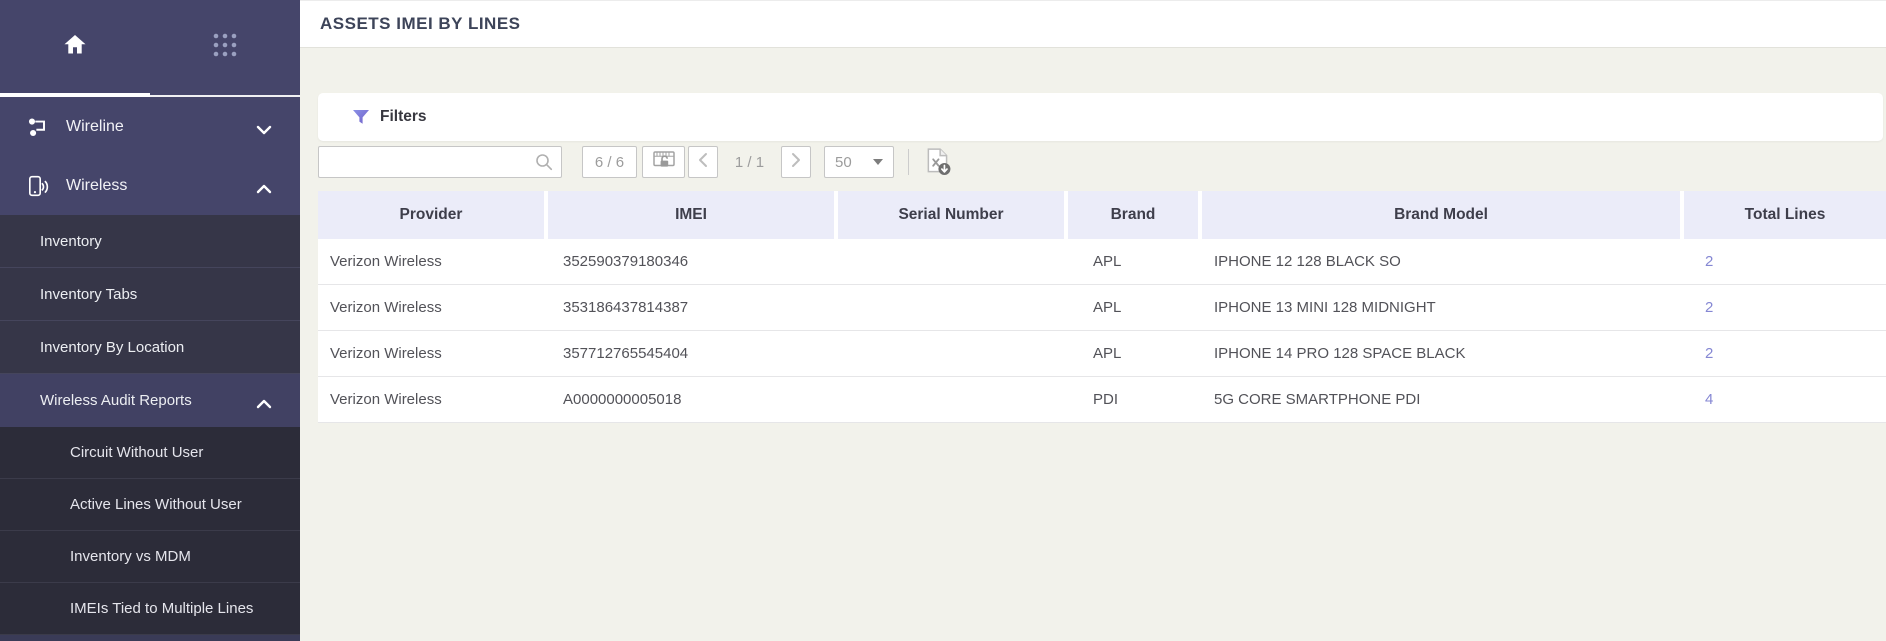 The image size is (1886, 641). I want to click on sidebar-item-label: Active Lines Without User, so click(156, 504).